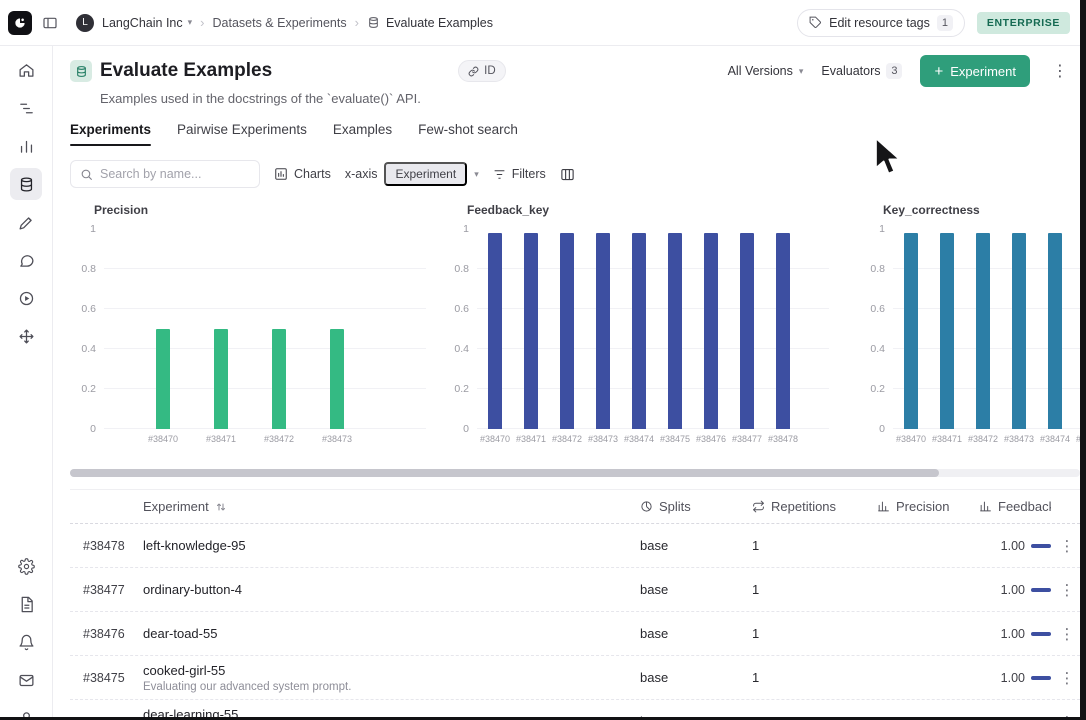 This screenshot has width=1086, height=720. Describe the element at coordinates (862, 71) in the screenshot. I see `evaluators-button: Evaluators 3` at that location.